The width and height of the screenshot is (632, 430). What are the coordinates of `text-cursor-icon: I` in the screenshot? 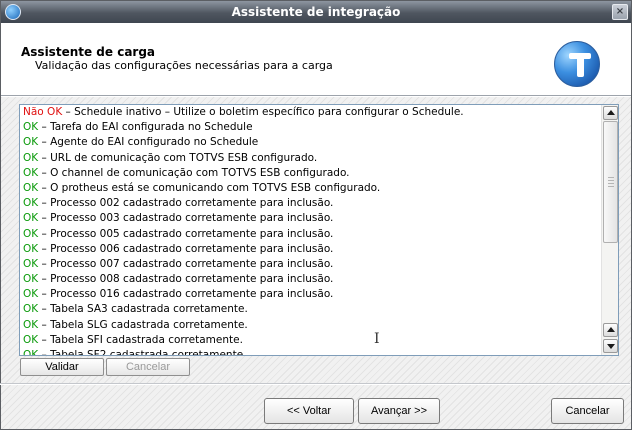 It's located at (377, 339).